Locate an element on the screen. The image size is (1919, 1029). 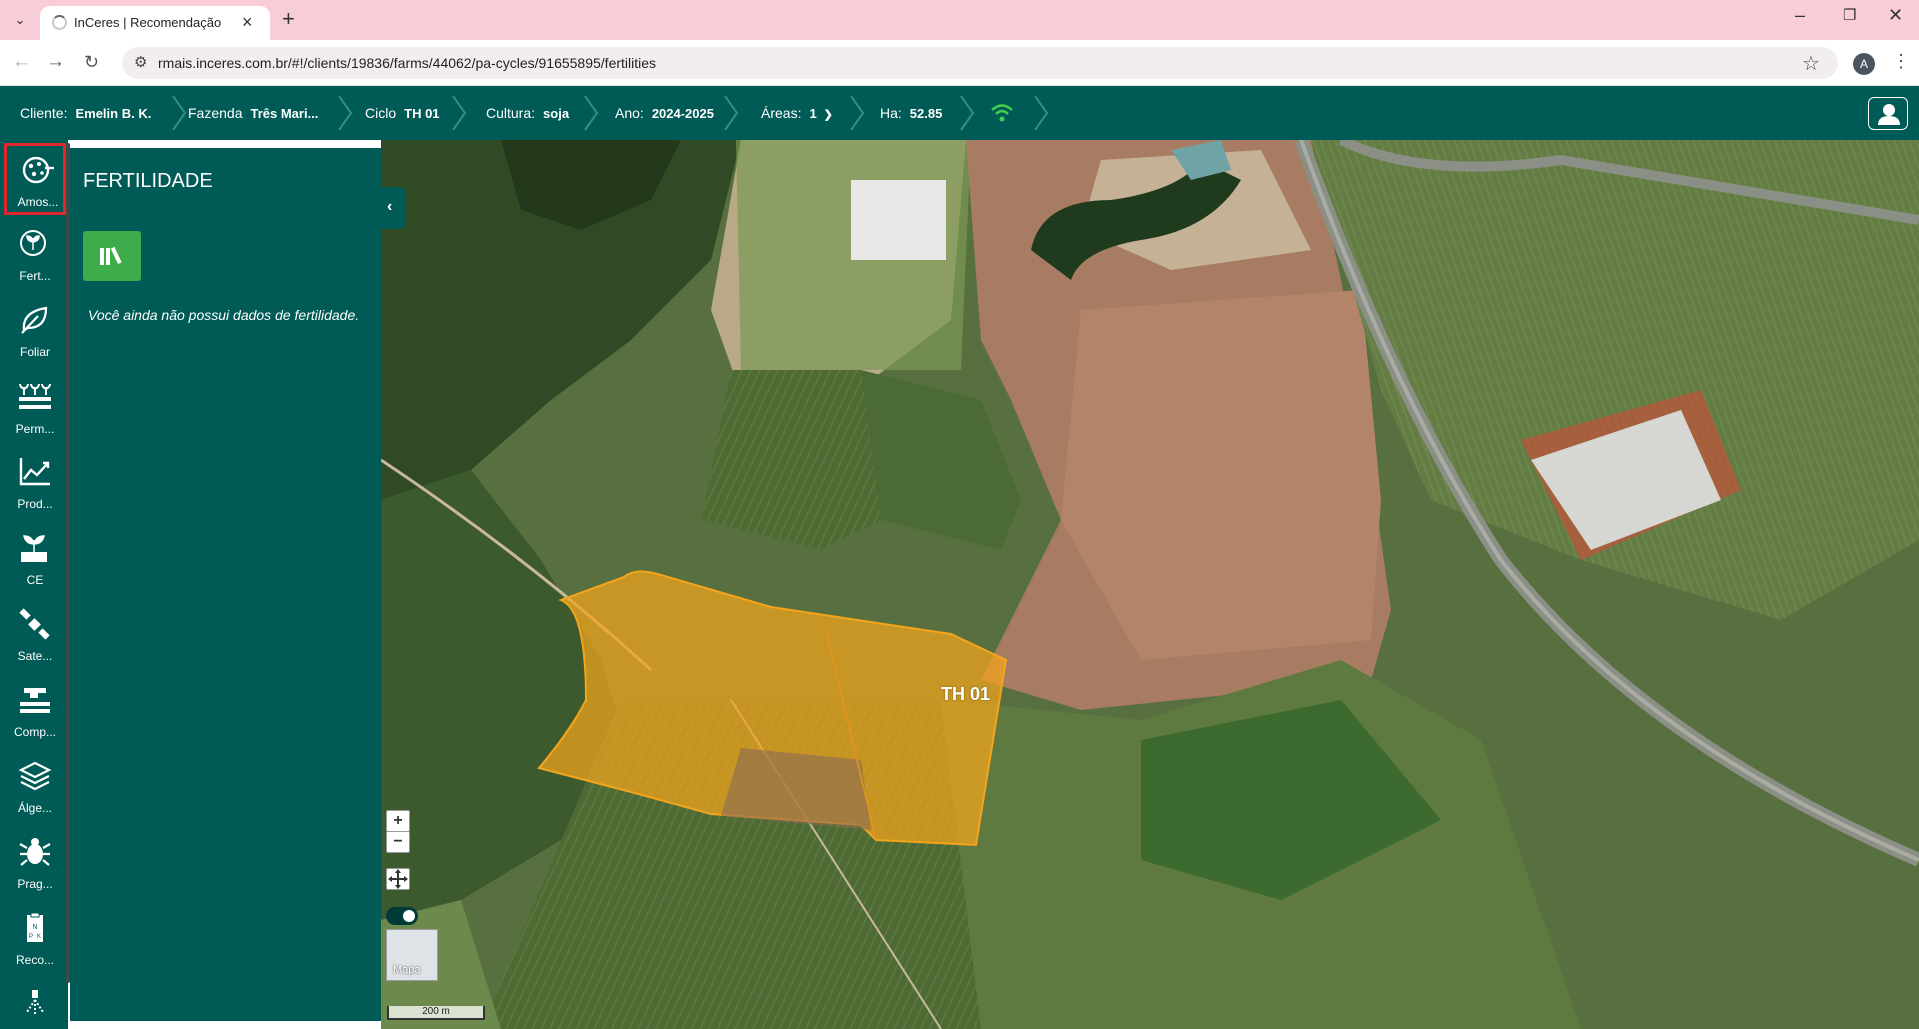
tab-close-icon: × is located at coordinates (247, 22).